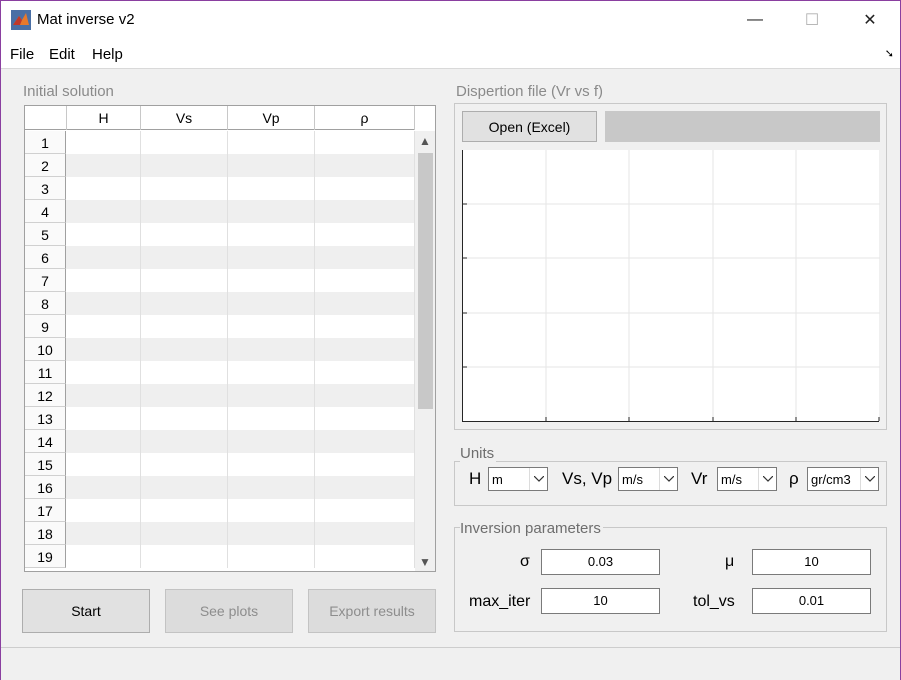 Image resolution: width=901 pixels, height=680 pixels. Describe the element at coordinates (755, 20) in the screenshot. I see `minimize-button: —` at that location.